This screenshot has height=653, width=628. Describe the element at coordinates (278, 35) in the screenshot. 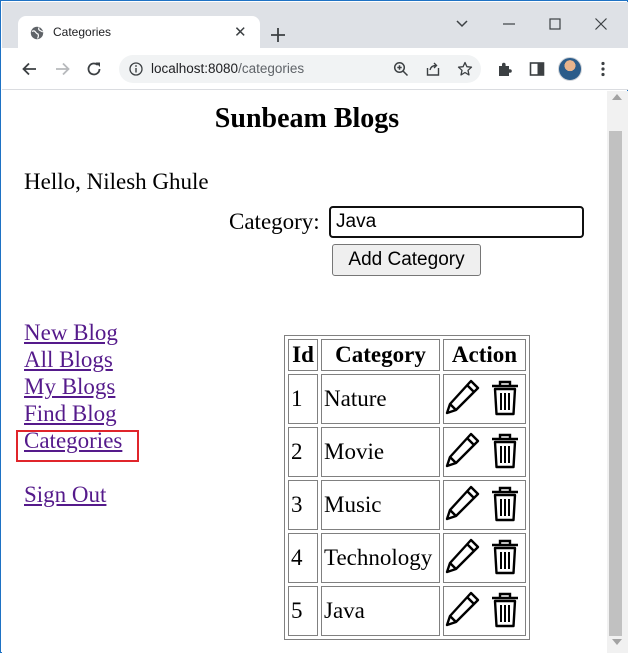

I see `new-tab-icon` at that location.